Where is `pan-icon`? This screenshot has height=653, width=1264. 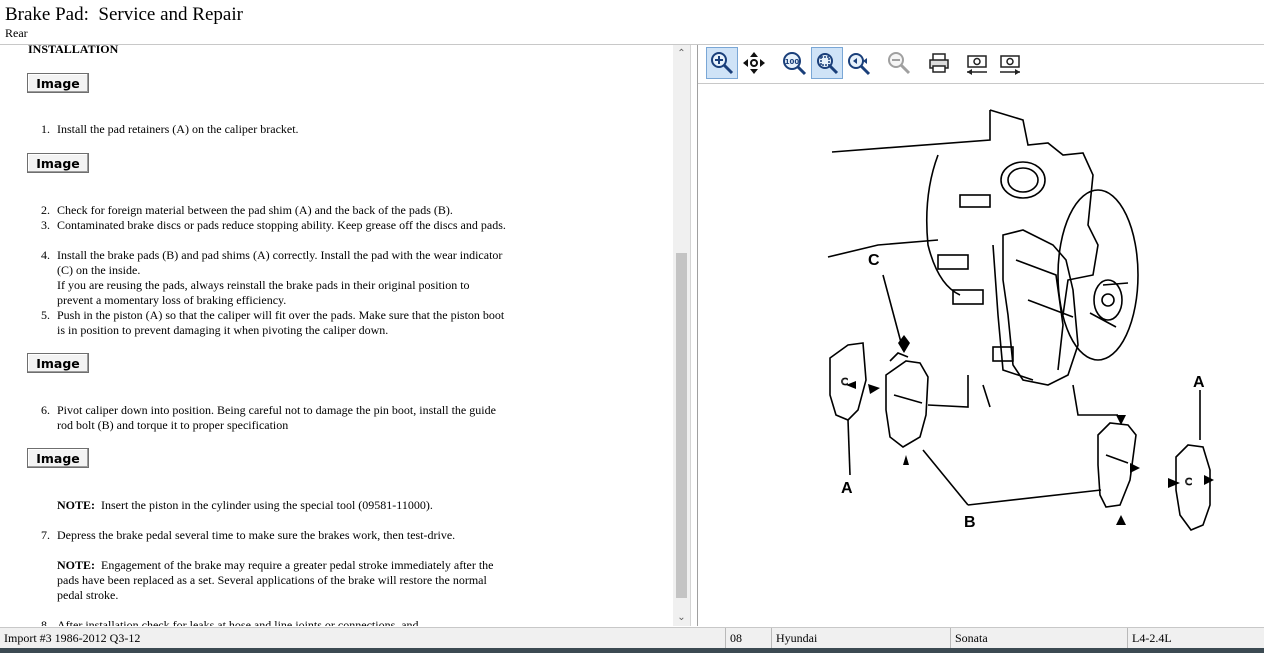 pan-icon is located at coordinates (754, 63).